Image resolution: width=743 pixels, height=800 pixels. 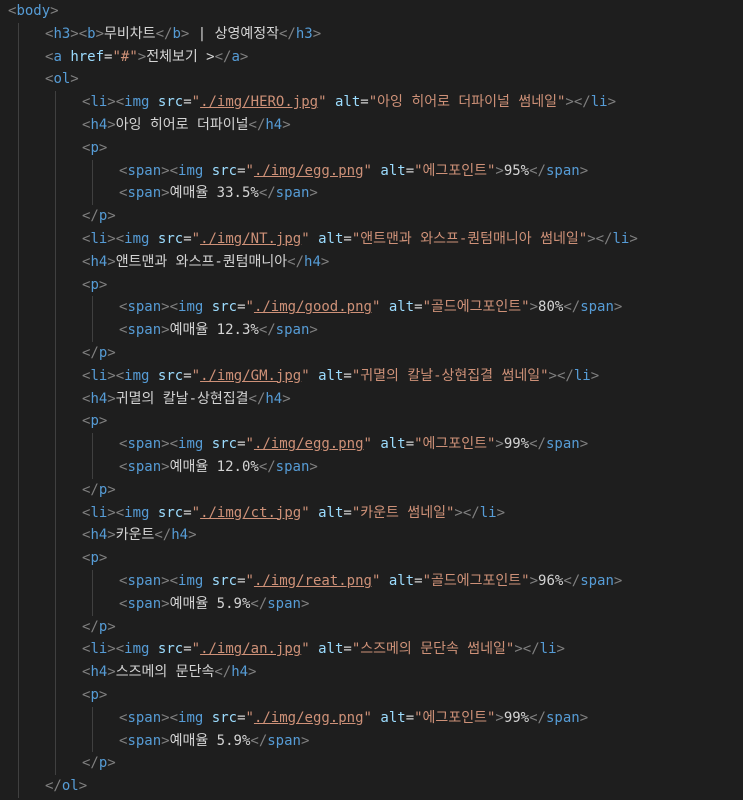 I want to click on code-line: <span>예매율 12.0%</span>, so click(x=371, y=467).